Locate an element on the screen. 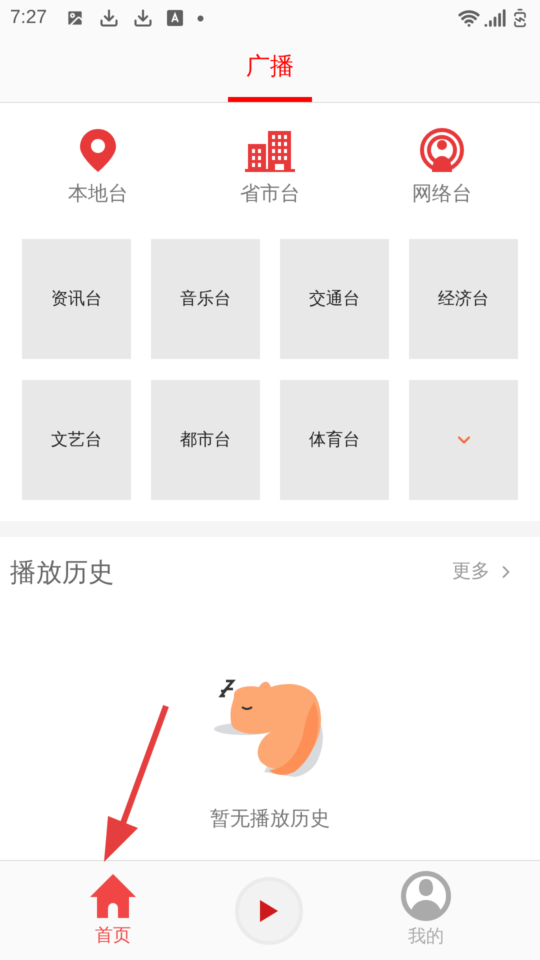 This screenshot has width=540, height=960. nav-tab: 首页 is located at coordinates (113, 910).